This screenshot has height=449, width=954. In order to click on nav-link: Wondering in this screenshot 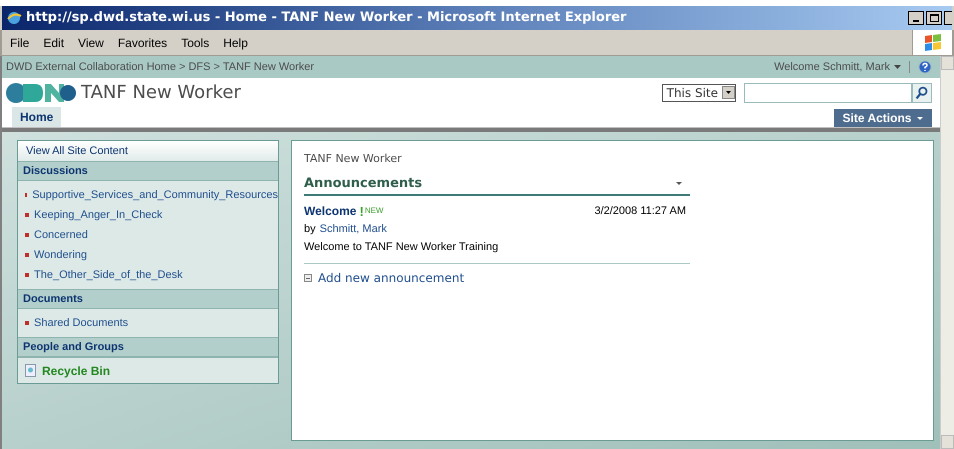, I will do `click(60, 255)`.